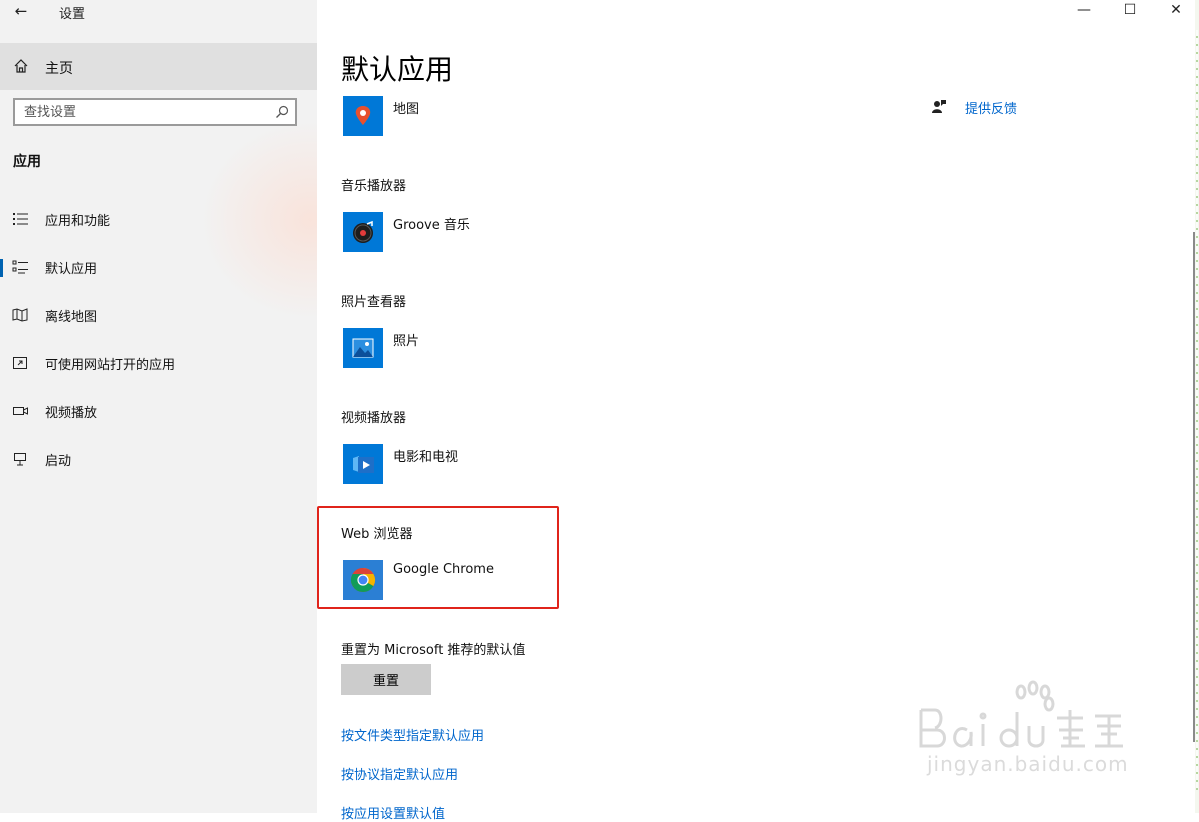  What do you see at coordinates (991, 107) in the screenshot?
I see `feedback-label: 提供反馈` at bounding box center [991, 107].